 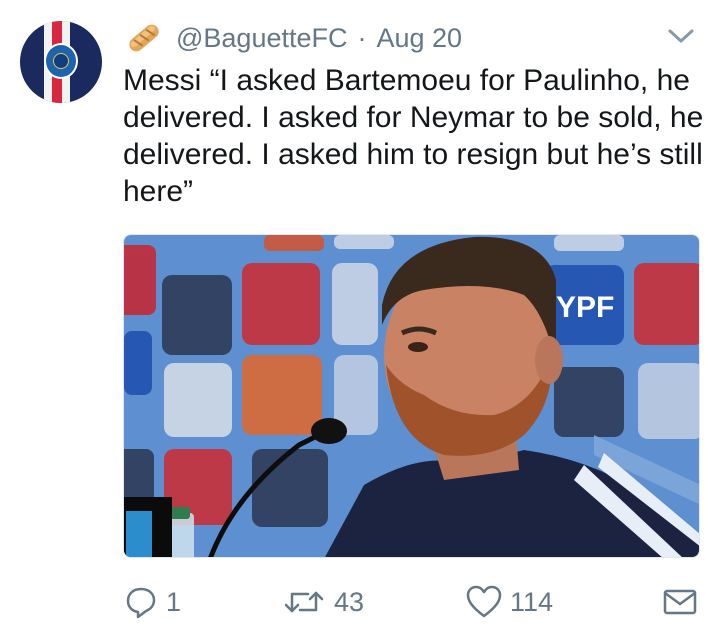 I want to click on tweet-header: @BaguetteFC · Aug 20, so click(x=293, y=38).